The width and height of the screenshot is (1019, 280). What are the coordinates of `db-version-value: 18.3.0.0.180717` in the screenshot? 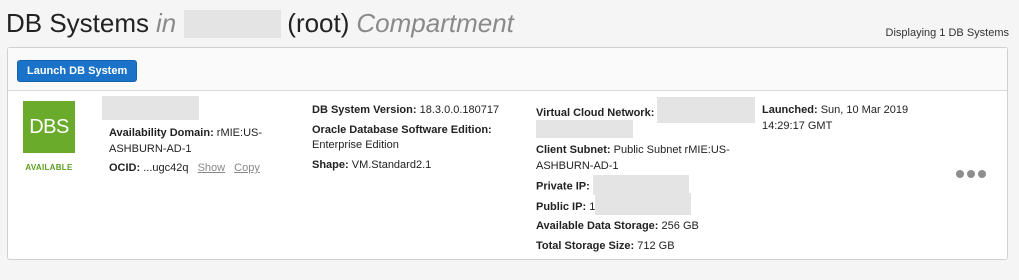 It's located at (459, 110).